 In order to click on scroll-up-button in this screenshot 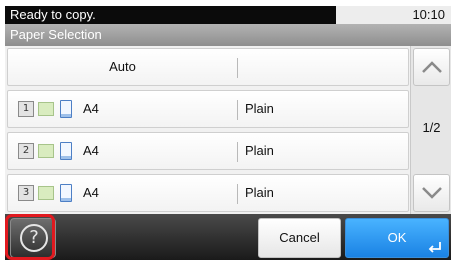, I will do `click(431, 67)`.